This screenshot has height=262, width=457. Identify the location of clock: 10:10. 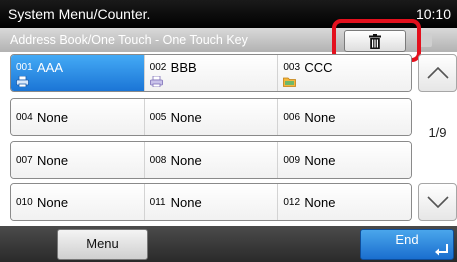
(433, 14).